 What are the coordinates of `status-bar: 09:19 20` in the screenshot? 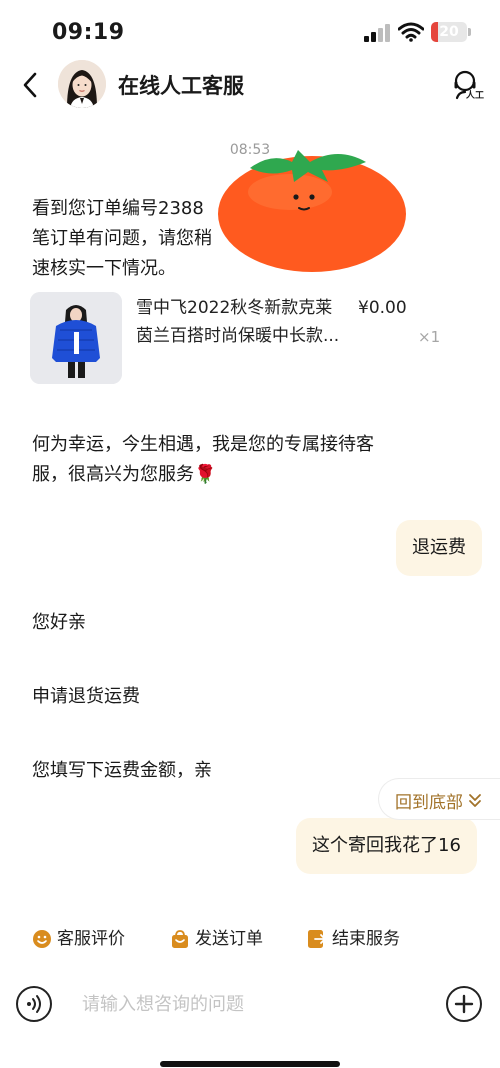 It's located at (250, 31).